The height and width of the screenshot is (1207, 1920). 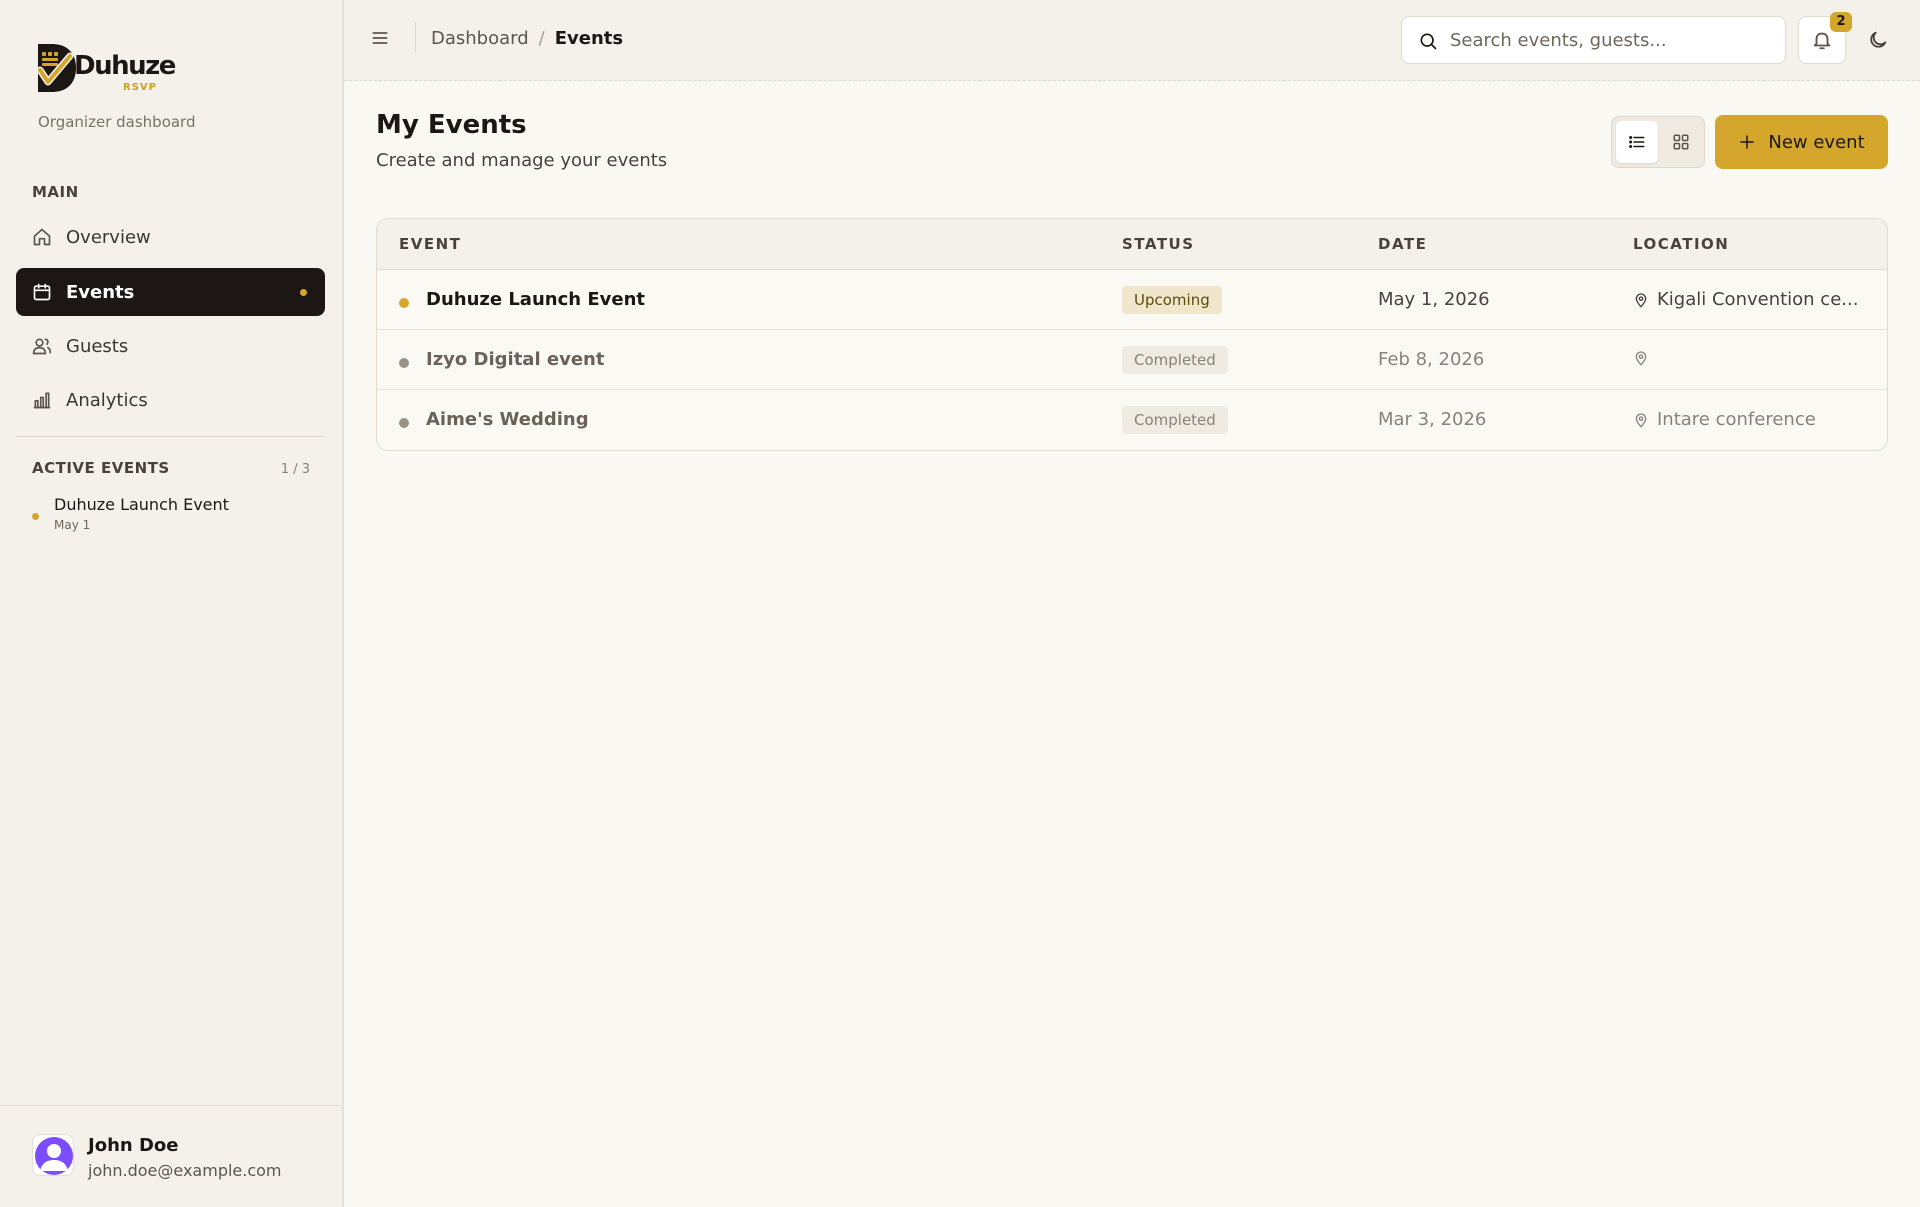 What do you see at coordinates (55, 192) in the screenshot?
I see `section-label-main: MAIN` at bounding box center [55, 192].